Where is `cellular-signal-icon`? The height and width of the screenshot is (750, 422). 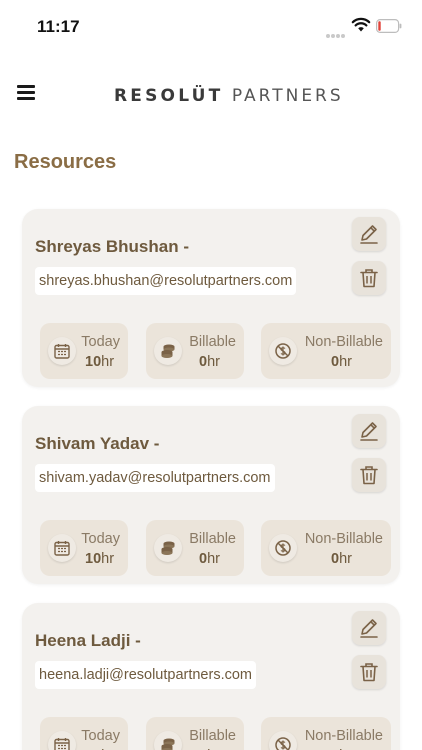
cellular-signal-icon is located at coordinates (336, 31).